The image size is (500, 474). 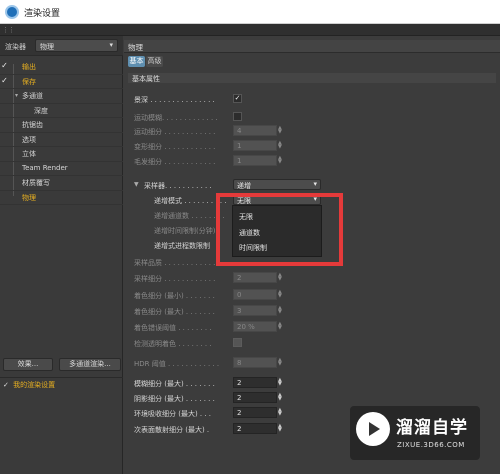 I want to click on shading-min-label: 着色细分 (最小) . . . . . . ., so click(x=174, y=296).